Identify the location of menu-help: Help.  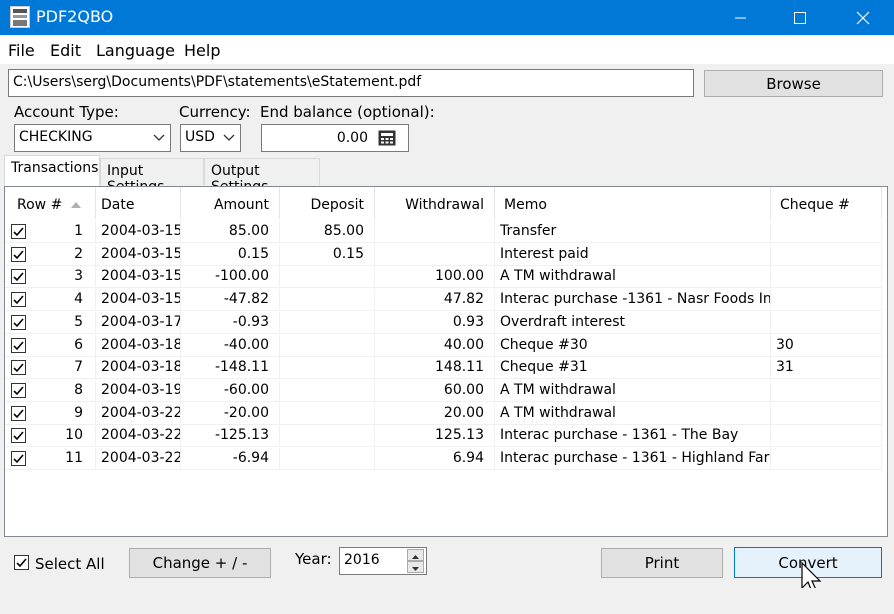
(202, 50).